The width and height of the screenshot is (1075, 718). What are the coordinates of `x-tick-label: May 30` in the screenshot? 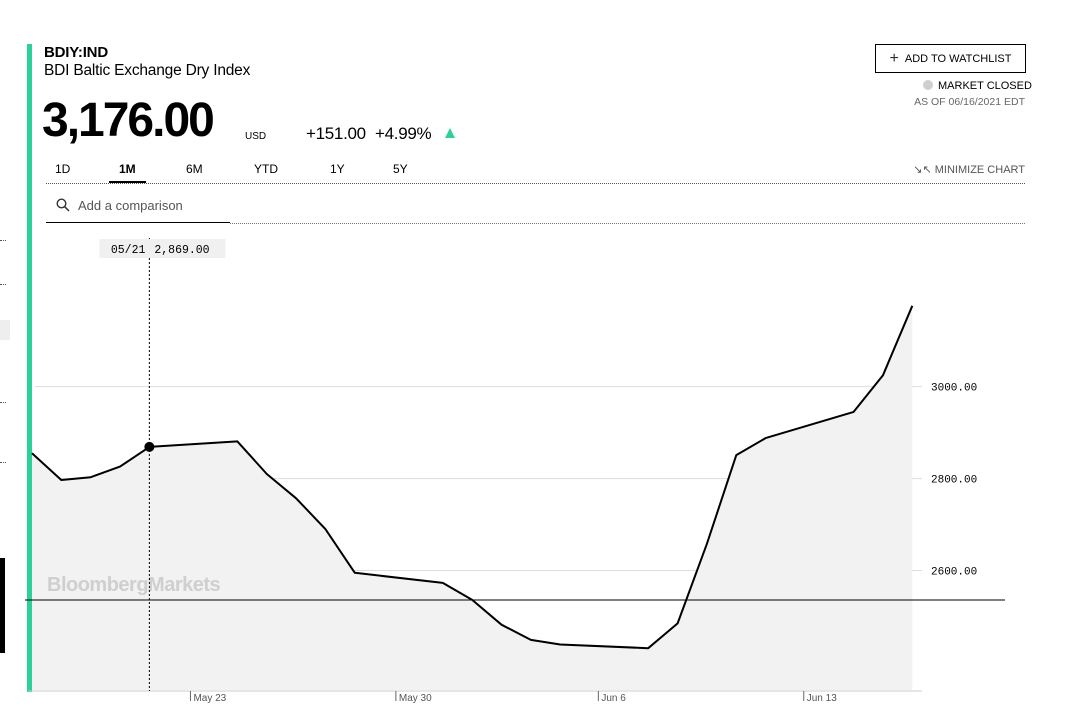 It's located at (415, 698).